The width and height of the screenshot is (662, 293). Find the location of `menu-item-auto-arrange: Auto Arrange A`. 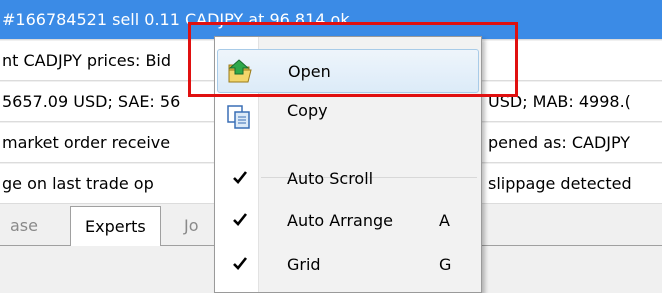

menu-item-auto-arrange: Auto Arrange A is located at coordinates (348, 221).